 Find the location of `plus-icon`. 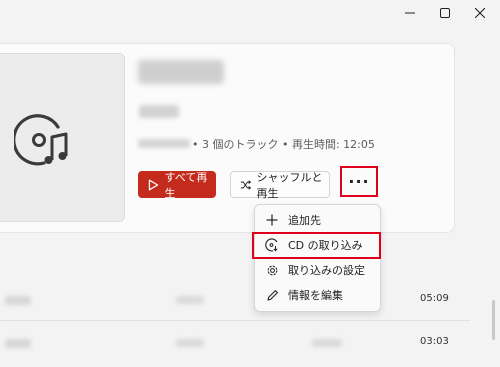

plus-icon is located at coordinates (272, 220).